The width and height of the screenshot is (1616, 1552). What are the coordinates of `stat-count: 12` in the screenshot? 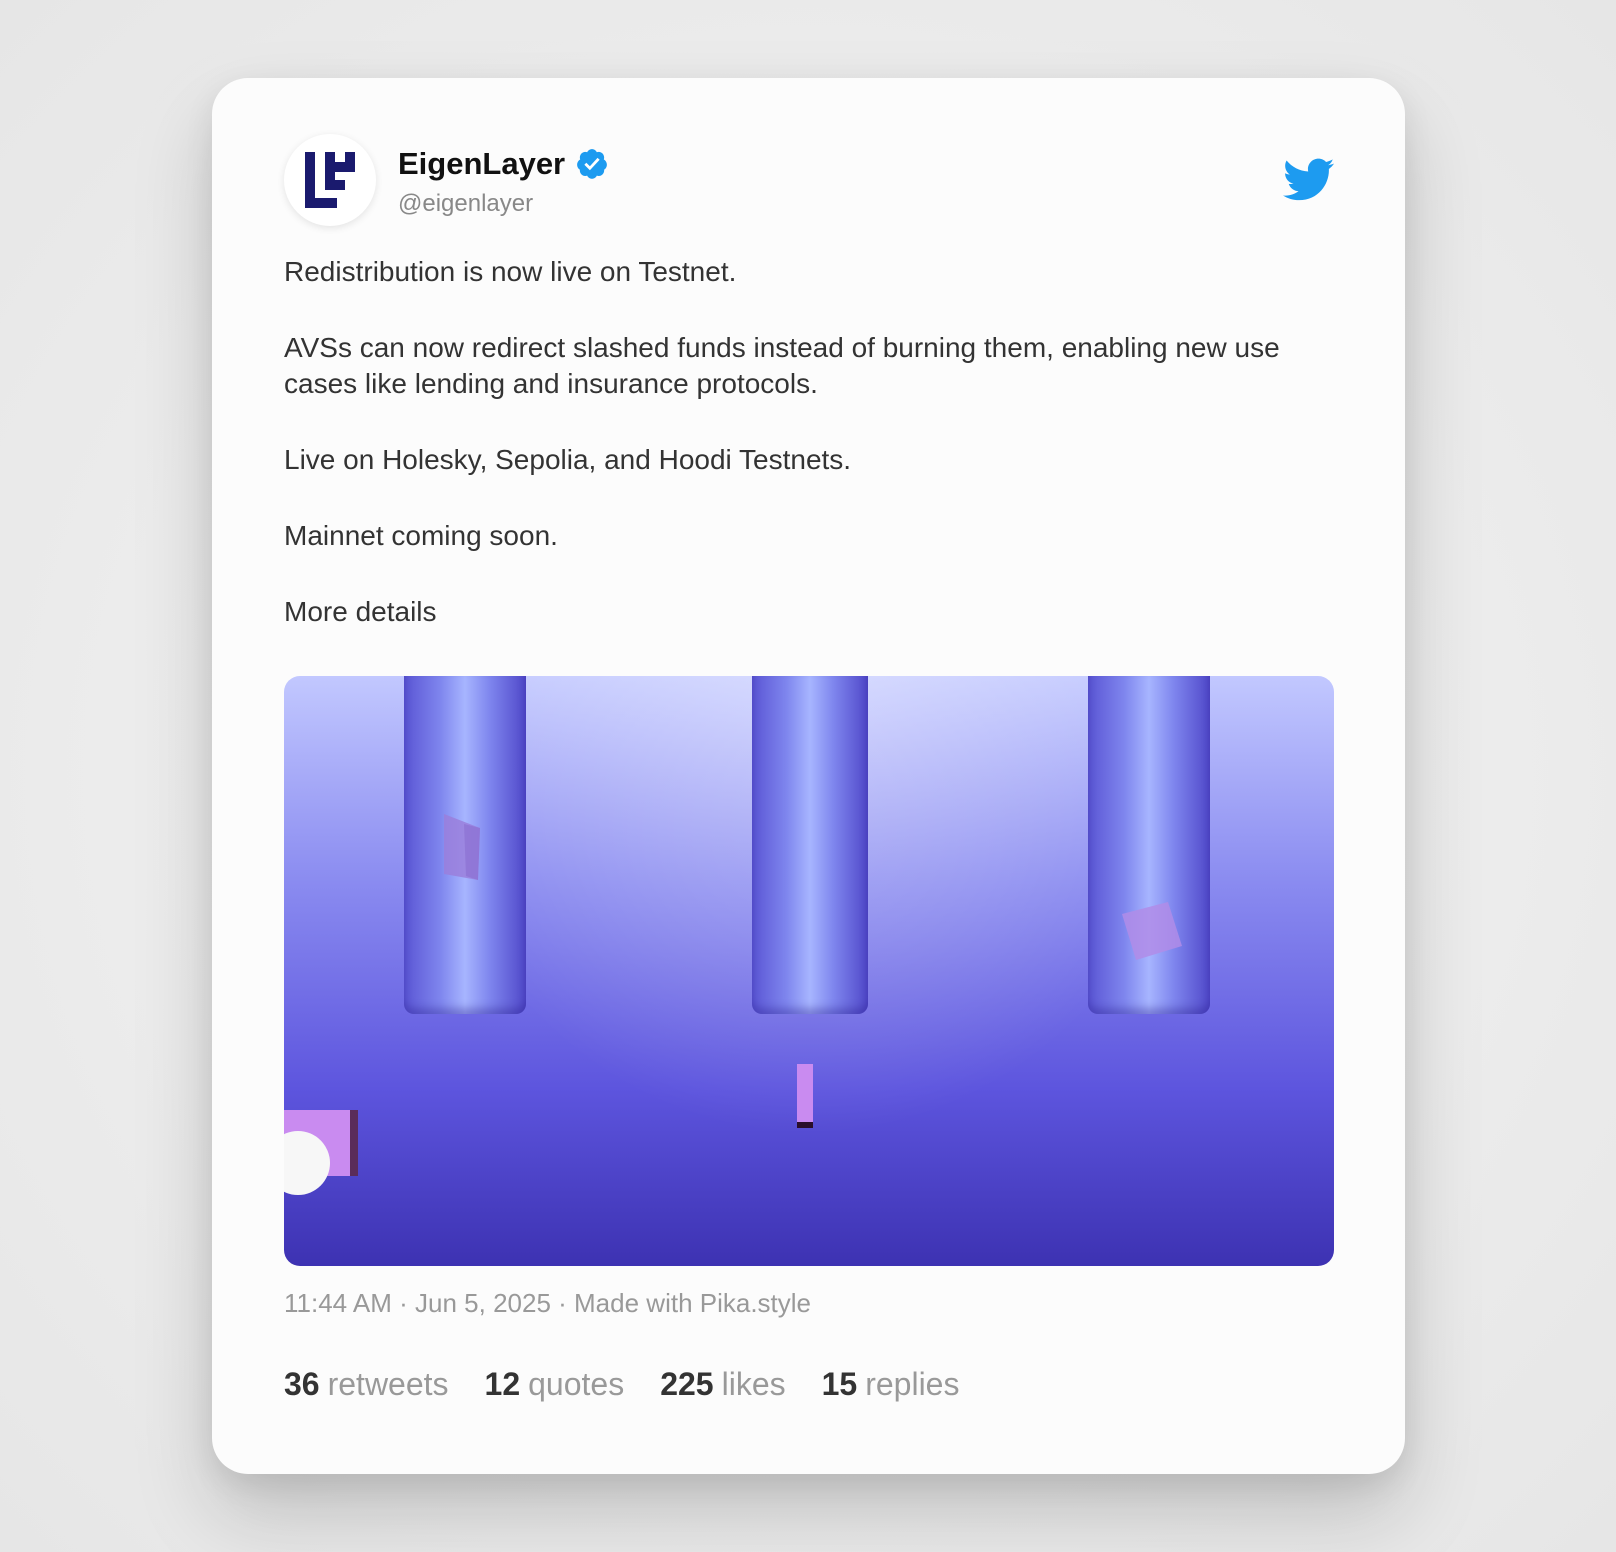 It's located at (502, 1384).